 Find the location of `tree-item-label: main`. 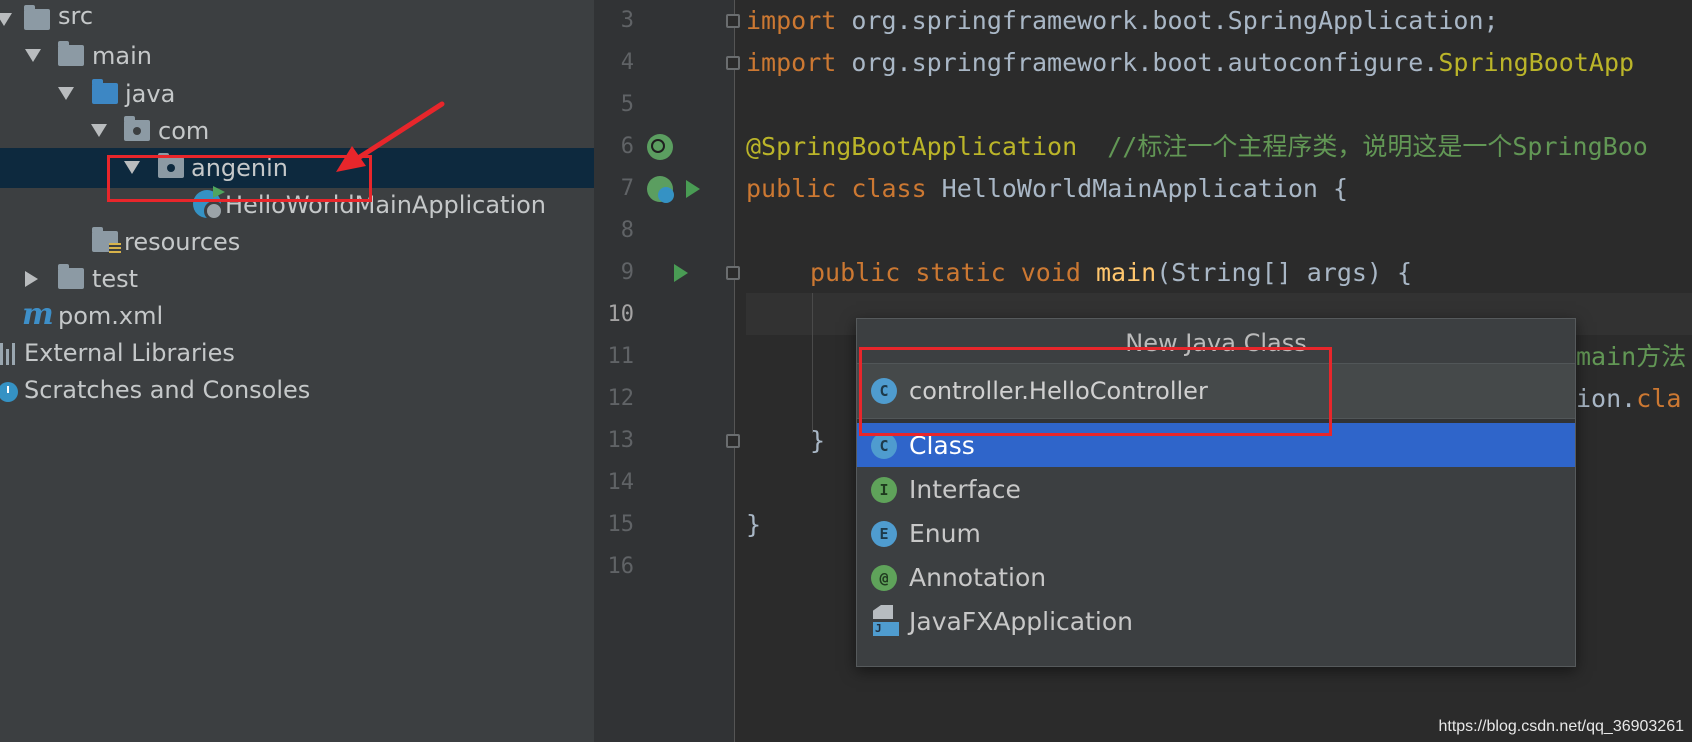

tree-item-label: main is located at coordinates (122, 56).